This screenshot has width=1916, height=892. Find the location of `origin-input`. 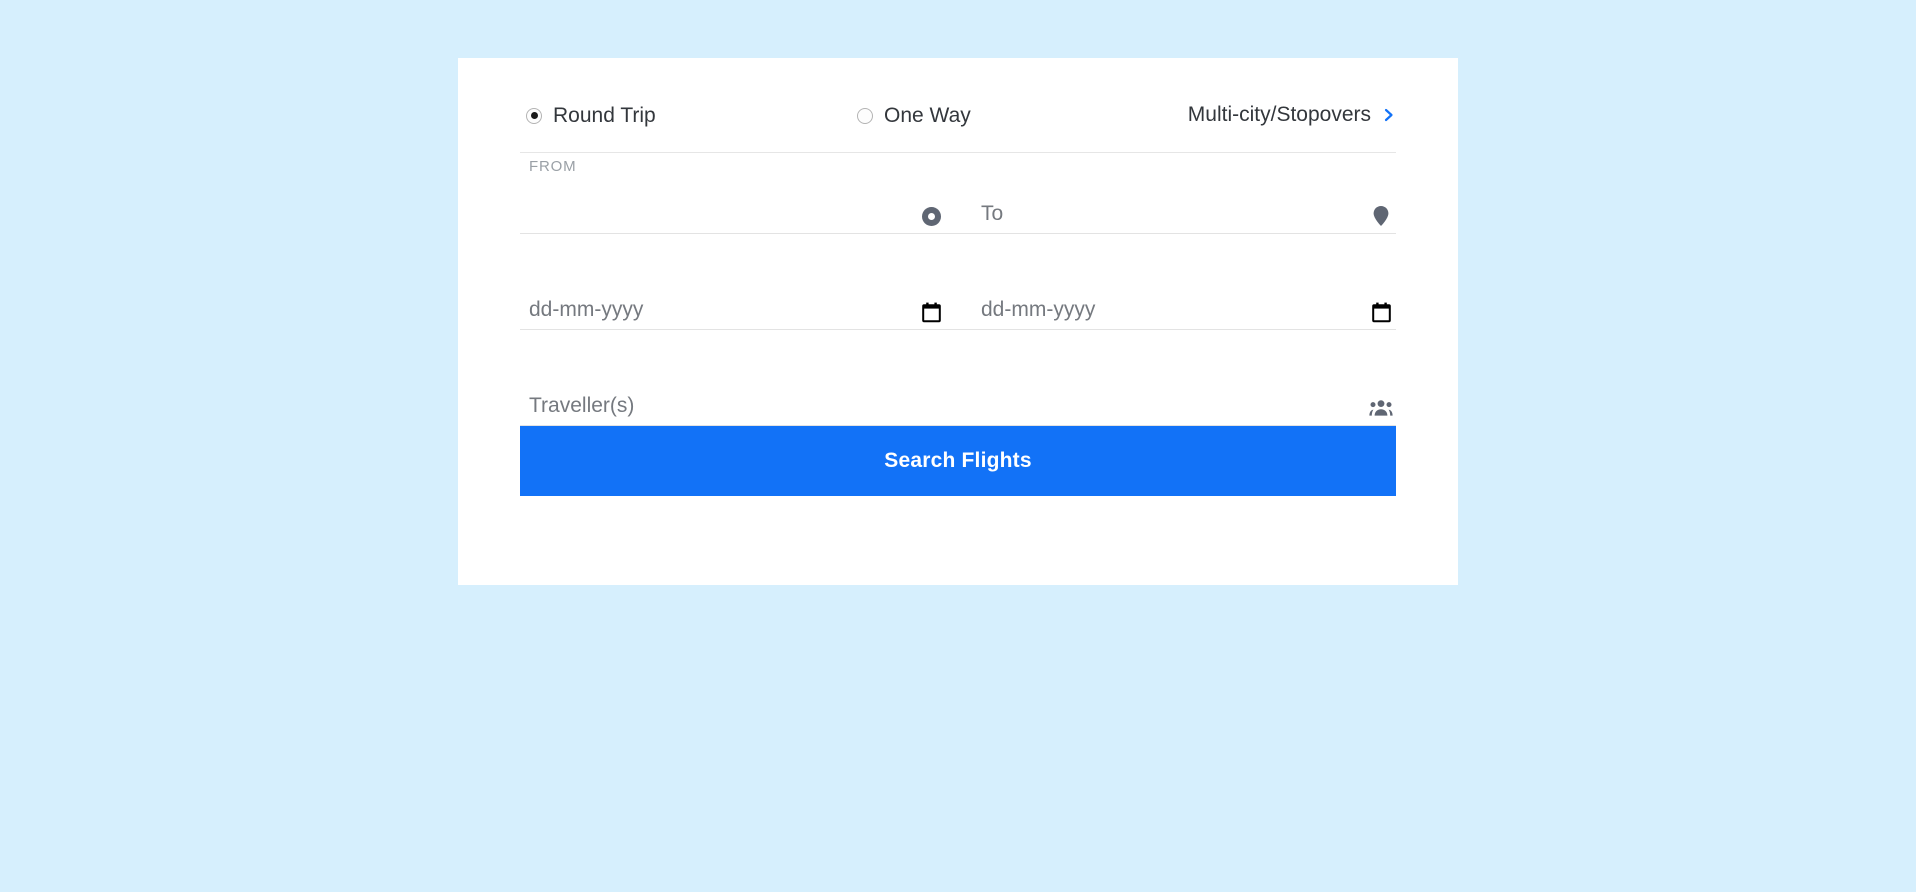

origin-input is located at coordinates (718, 214).